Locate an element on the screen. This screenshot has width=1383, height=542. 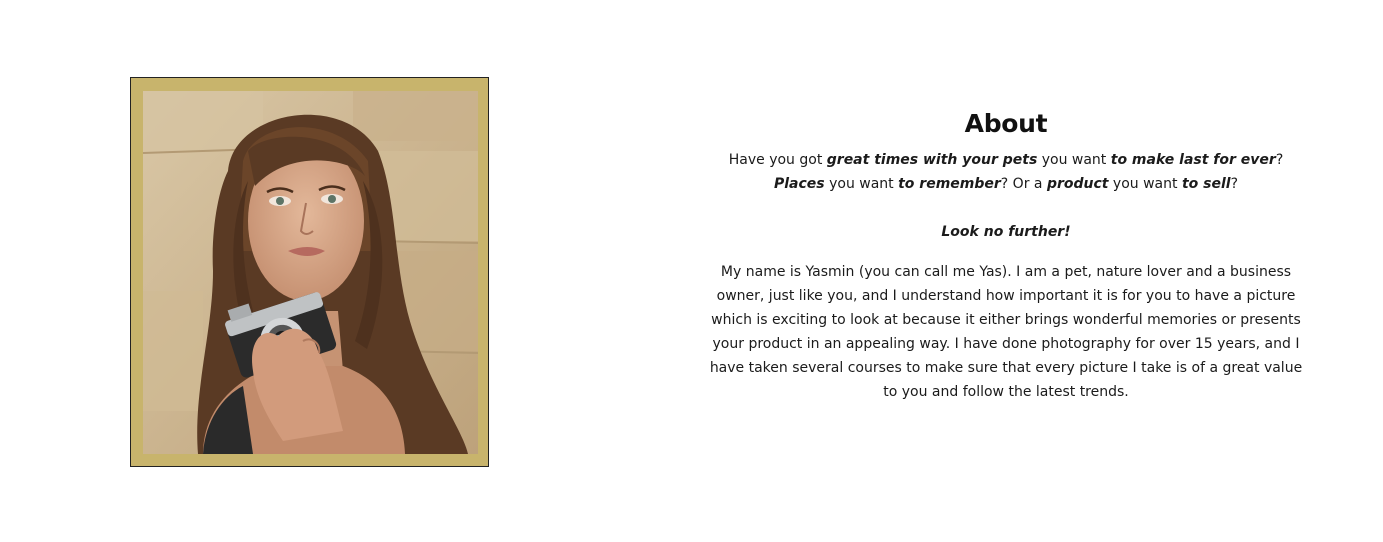
intro-emphasis: to remember is located at coordinates (949, 184).